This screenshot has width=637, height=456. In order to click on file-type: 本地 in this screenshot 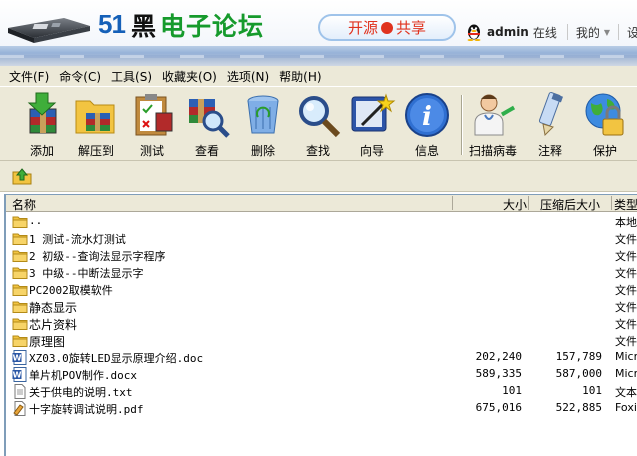, I will do `click(626, 222)`.